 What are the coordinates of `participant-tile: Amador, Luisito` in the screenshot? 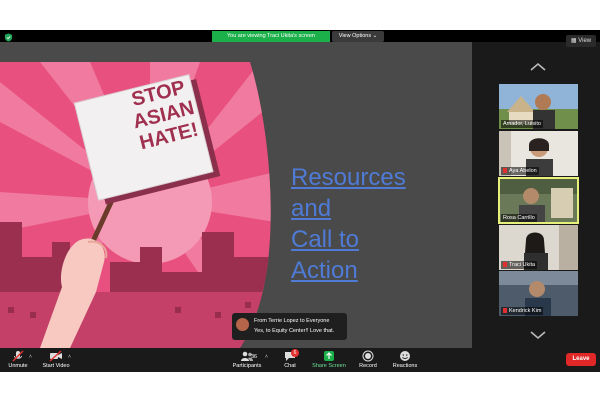 It's located at (538, 106).